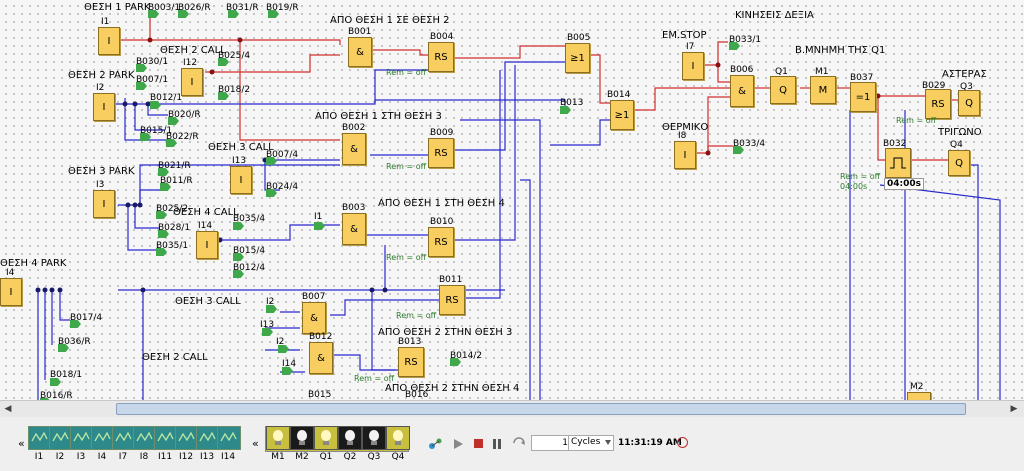 The width and height of the screenshot is (1024, 471). Describe the element at coordinates (823, 90) in the screenshot. I see `flag-block-M1: M` at that location.